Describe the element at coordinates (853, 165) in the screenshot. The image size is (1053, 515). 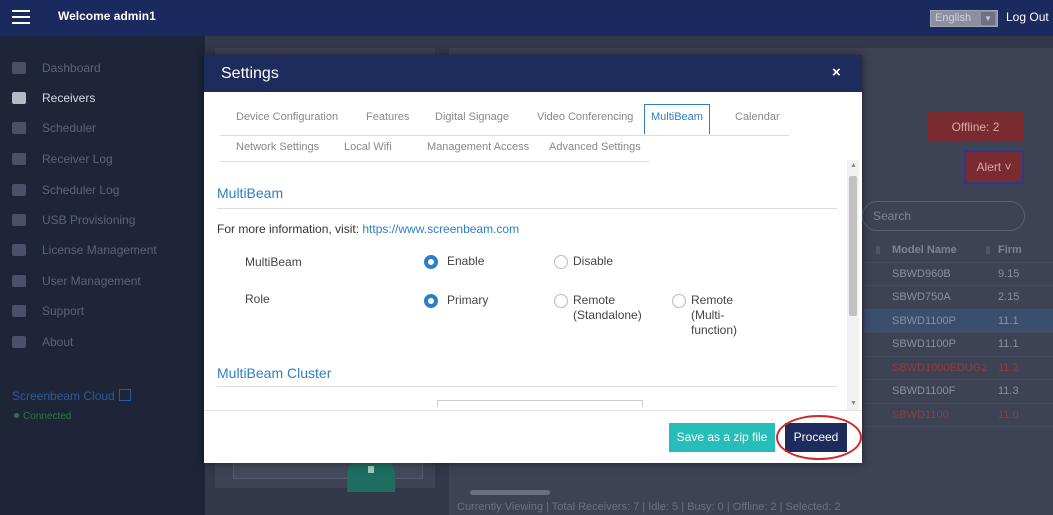
I see `scroll-up-icon: ▲` at that location.